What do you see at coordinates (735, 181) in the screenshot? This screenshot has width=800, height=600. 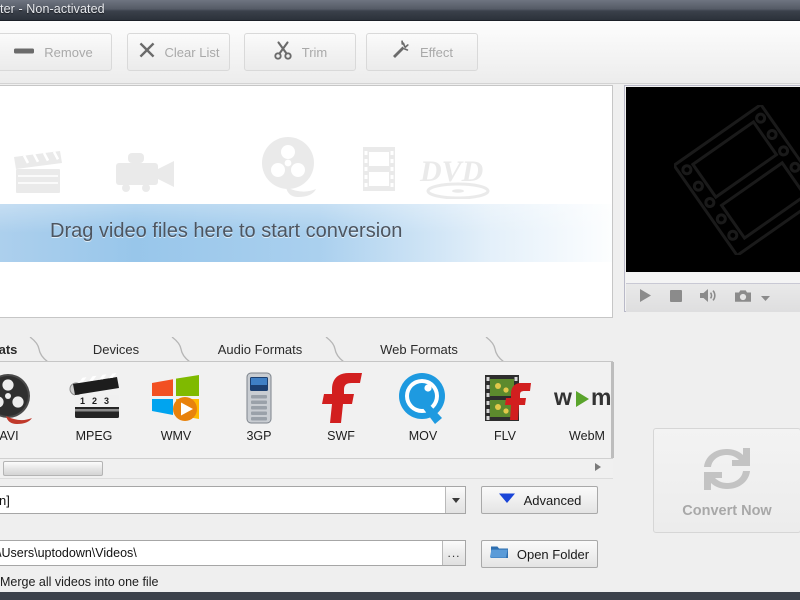 I see `filmstrip-watermark-icon` at bounding box center [735, 181].